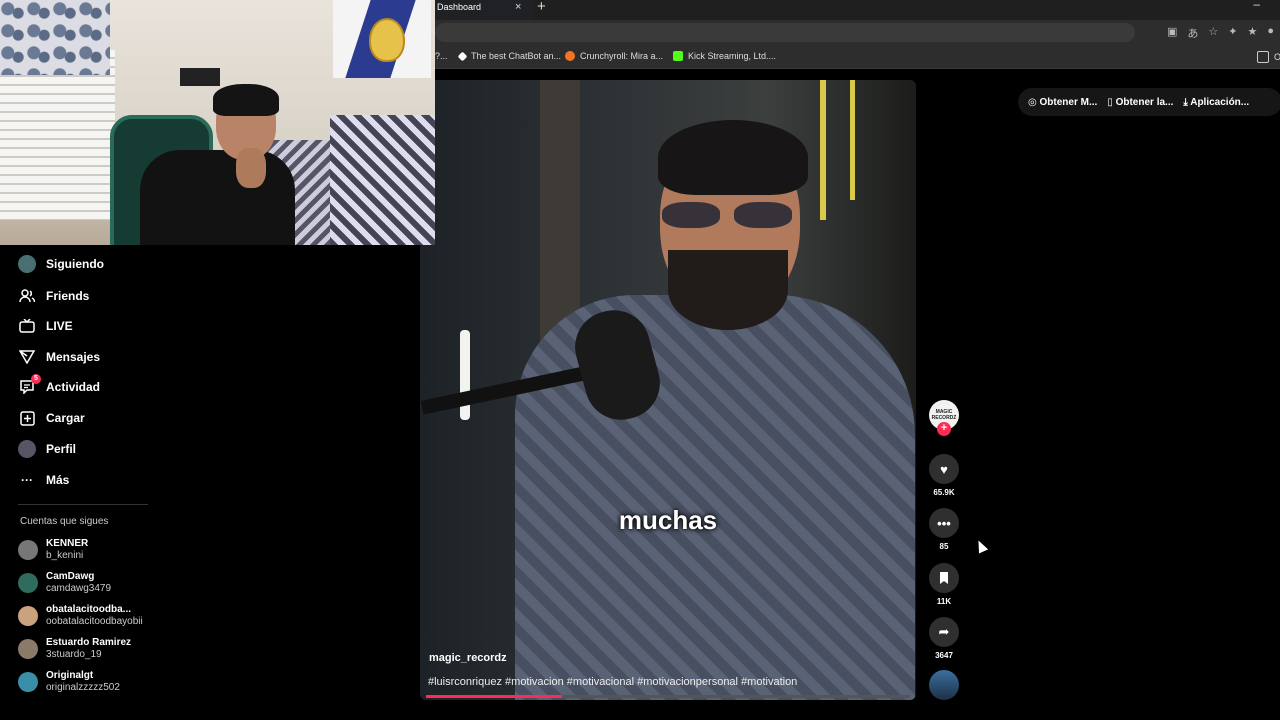 Image resolution: width=1280 pixels, height=720 pixels. What do you see at coordinates (944, 655) in the screenshot?
I see `share-count: 3647` at bounding box center [944, 655].